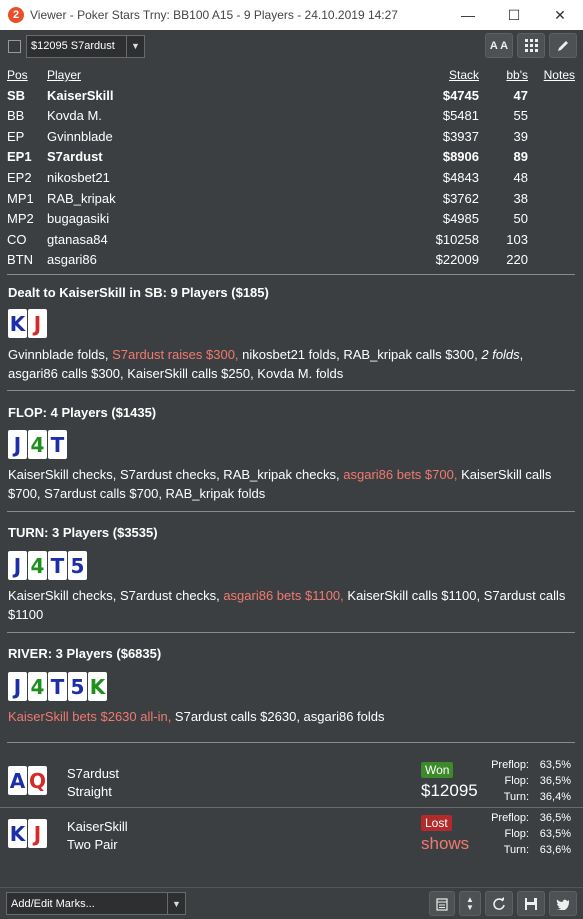 This screenshot has width=583, height=919. I want to click on action-highlight: S7ardust raises $300,, so click(175, 354).